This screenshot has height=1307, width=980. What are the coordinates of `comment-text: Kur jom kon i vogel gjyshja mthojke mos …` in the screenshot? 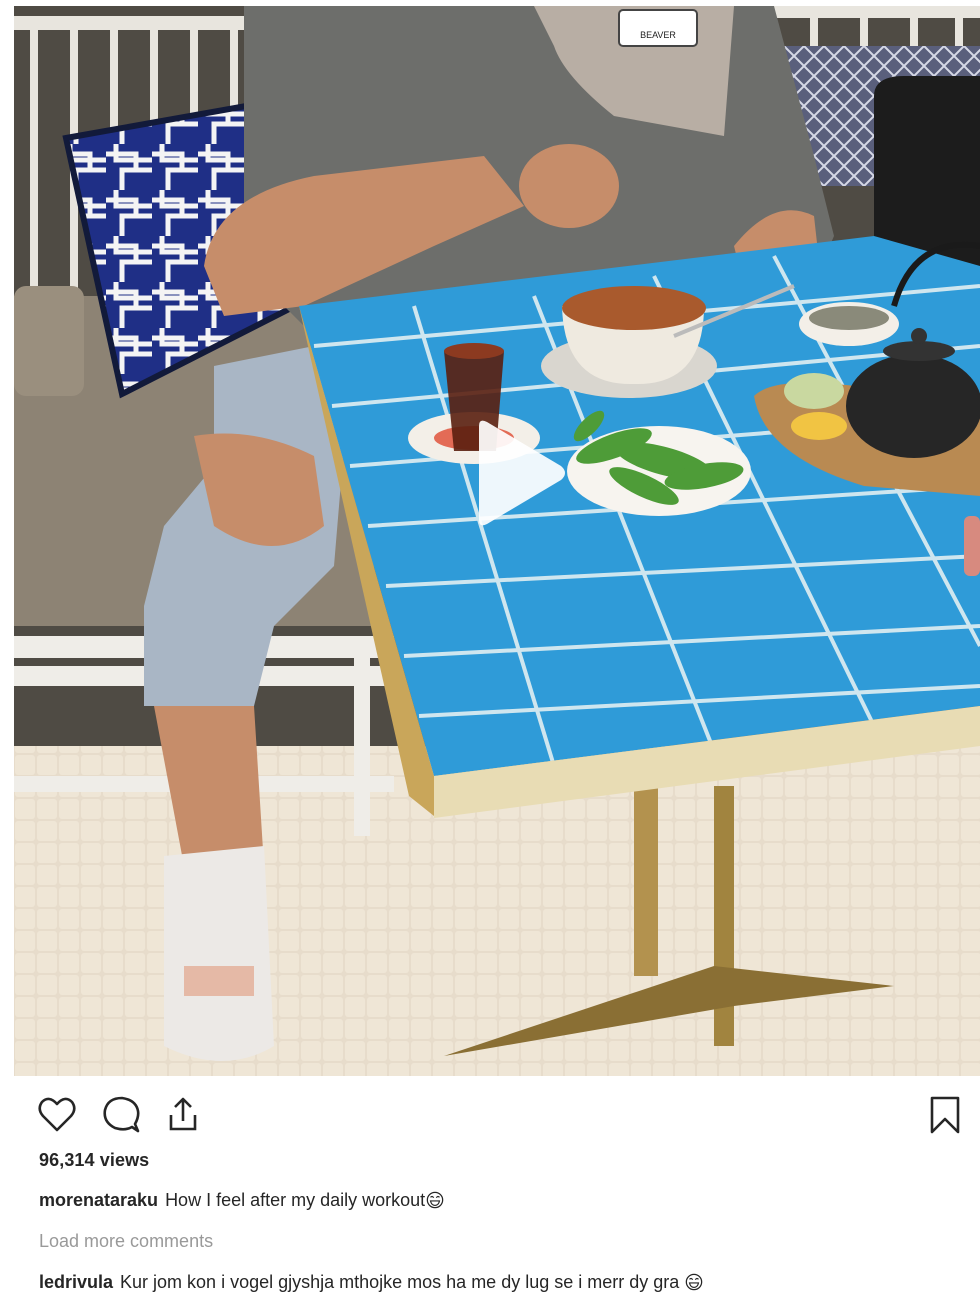 It's located at (400, 1282).